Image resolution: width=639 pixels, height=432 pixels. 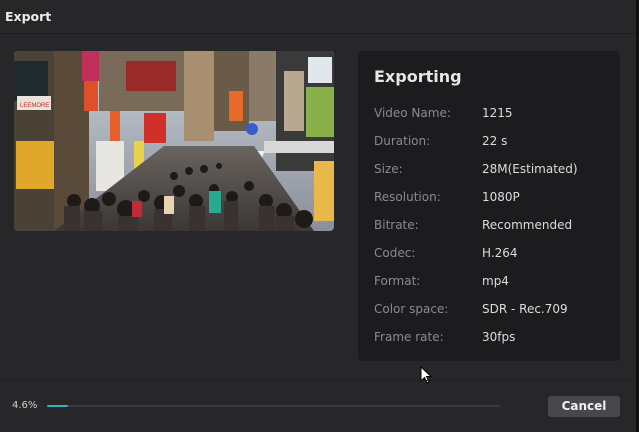 What do you see at coordinates (530, 169) in the screenshot?
I see `info-value: 28M(Estimated)` at bounding box center [530, 169].